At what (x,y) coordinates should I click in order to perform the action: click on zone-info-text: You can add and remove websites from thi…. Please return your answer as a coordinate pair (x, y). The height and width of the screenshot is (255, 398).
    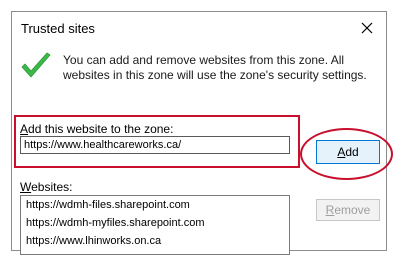
    Looking at the image, I should click on (215, 67).